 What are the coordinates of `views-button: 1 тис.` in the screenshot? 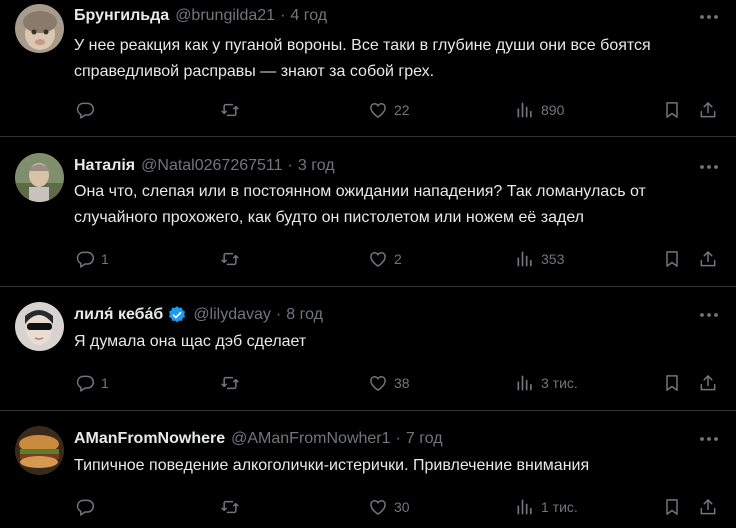 It's located at (546, 507).